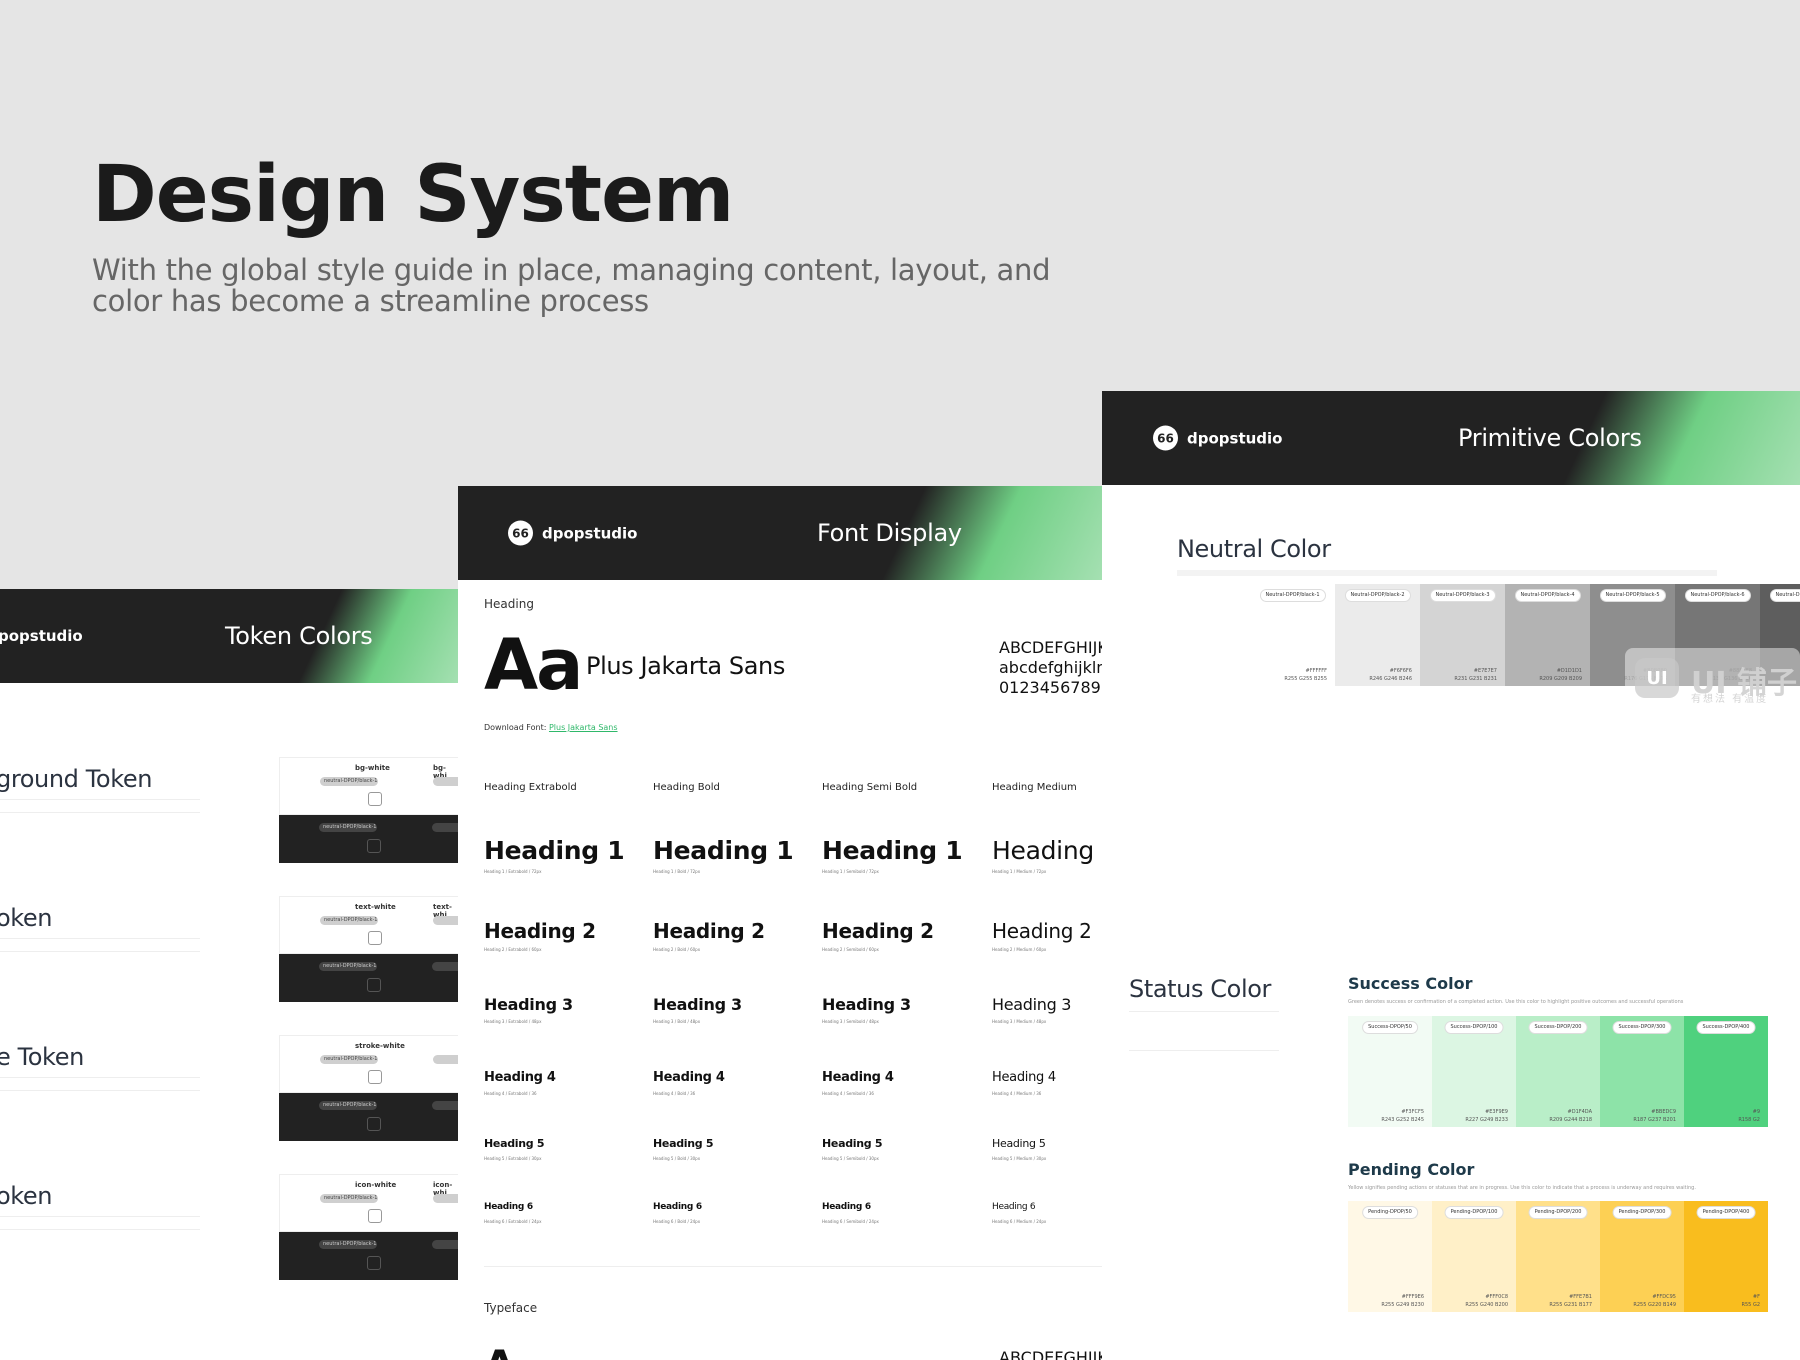 This screenshot has width=1800, height=1360. What do you see at coordinates (1632, 595) in the screenshot?
I see `swatch-name: Neutral-DPOP/black-5` at bounding box center [1632, 595].